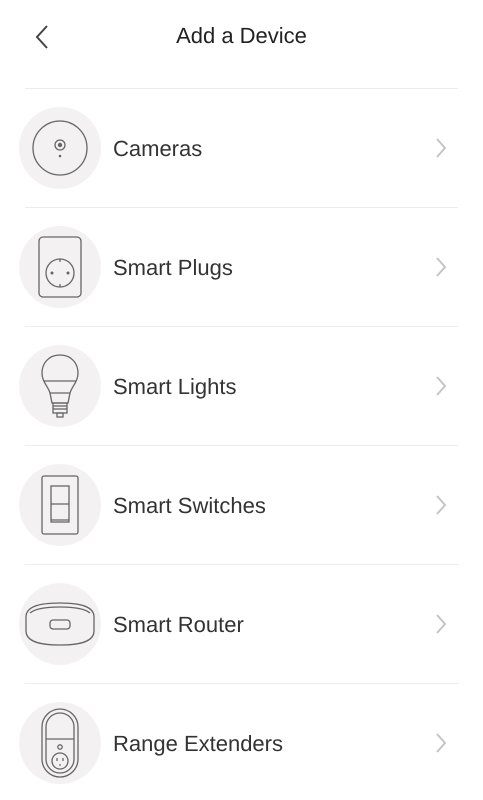 Image resolution: width=483 pixels, height=800 pixels. Describe the element at coordinates (158, 148) in the screenshot. I see `category-label: Cameras` at that location.